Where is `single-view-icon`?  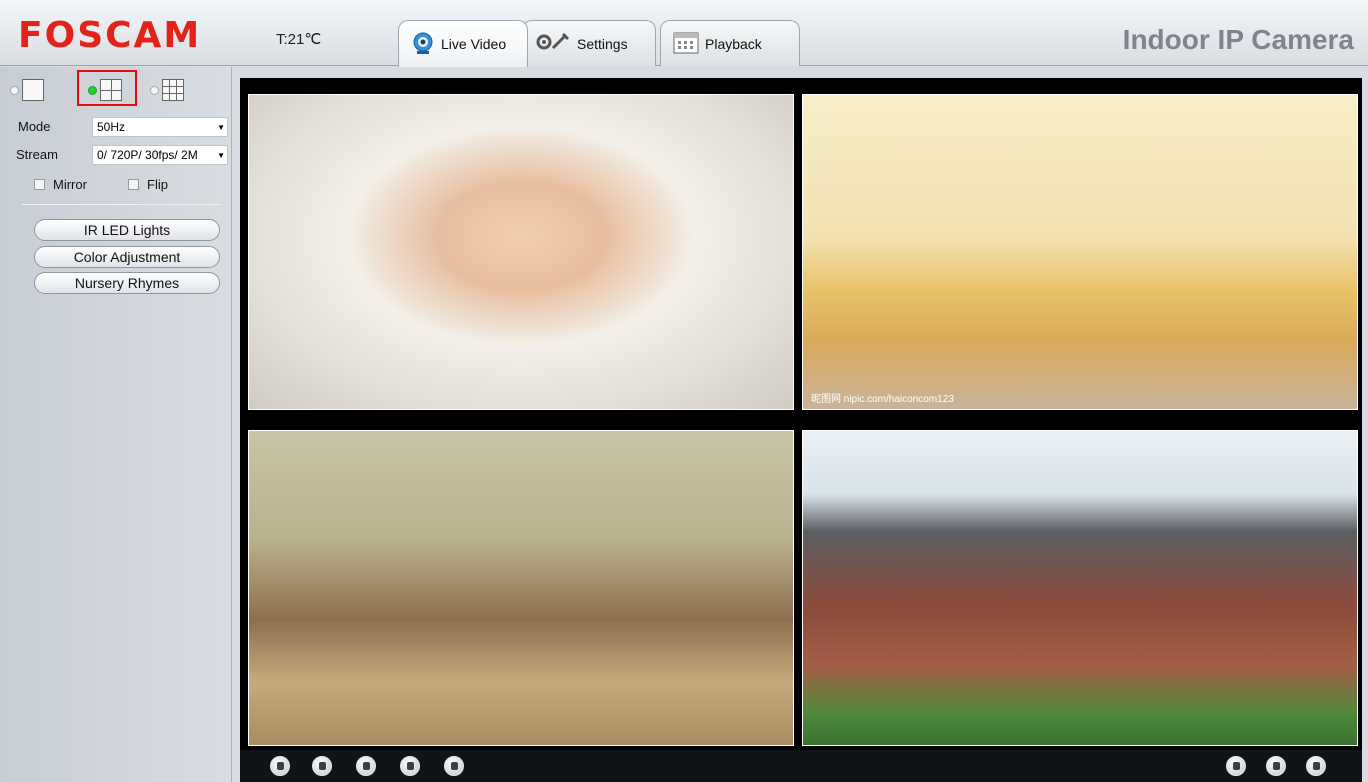 single-view-icon is located at coordinates (33, 90).